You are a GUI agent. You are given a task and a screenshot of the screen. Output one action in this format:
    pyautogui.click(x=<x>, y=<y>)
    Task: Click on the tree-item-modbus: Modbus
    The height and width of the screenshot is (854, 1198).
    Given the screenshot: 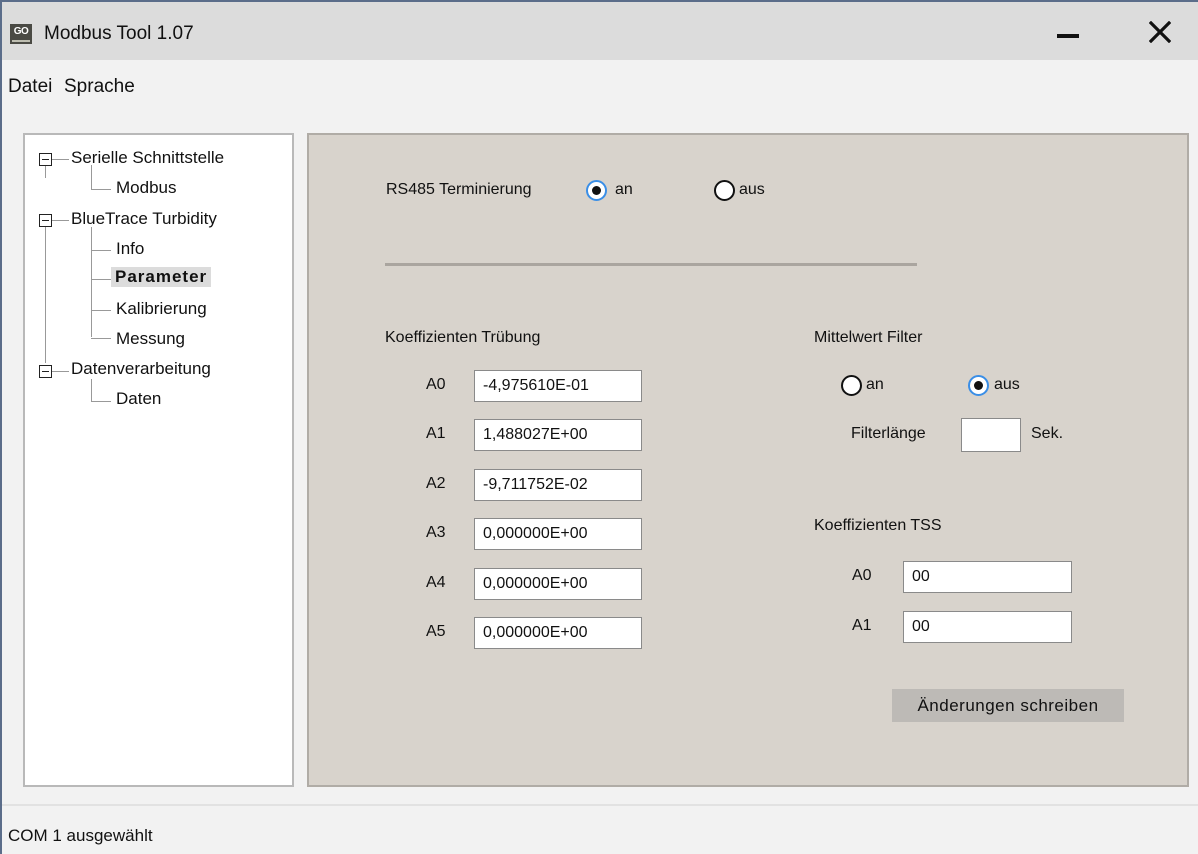 What is the action you would take?
    pyautogui.click(x=146, y=188)
    